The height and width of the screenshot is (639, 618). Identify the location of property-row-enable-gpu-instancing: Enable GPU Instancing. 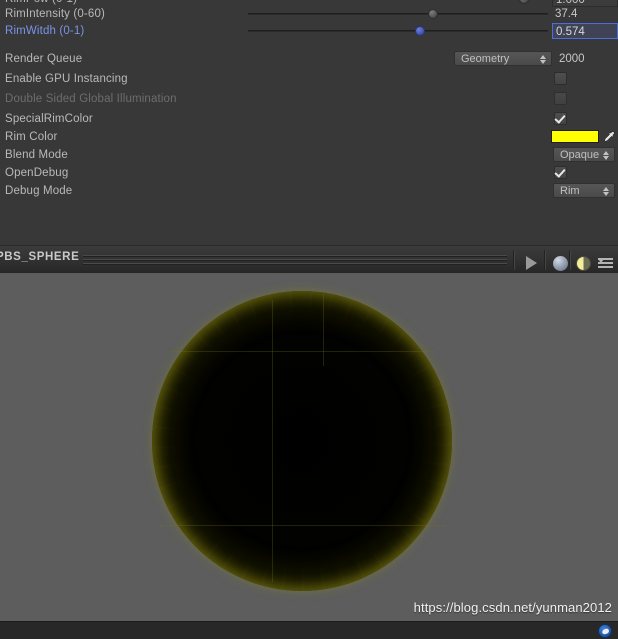
(309, 79).